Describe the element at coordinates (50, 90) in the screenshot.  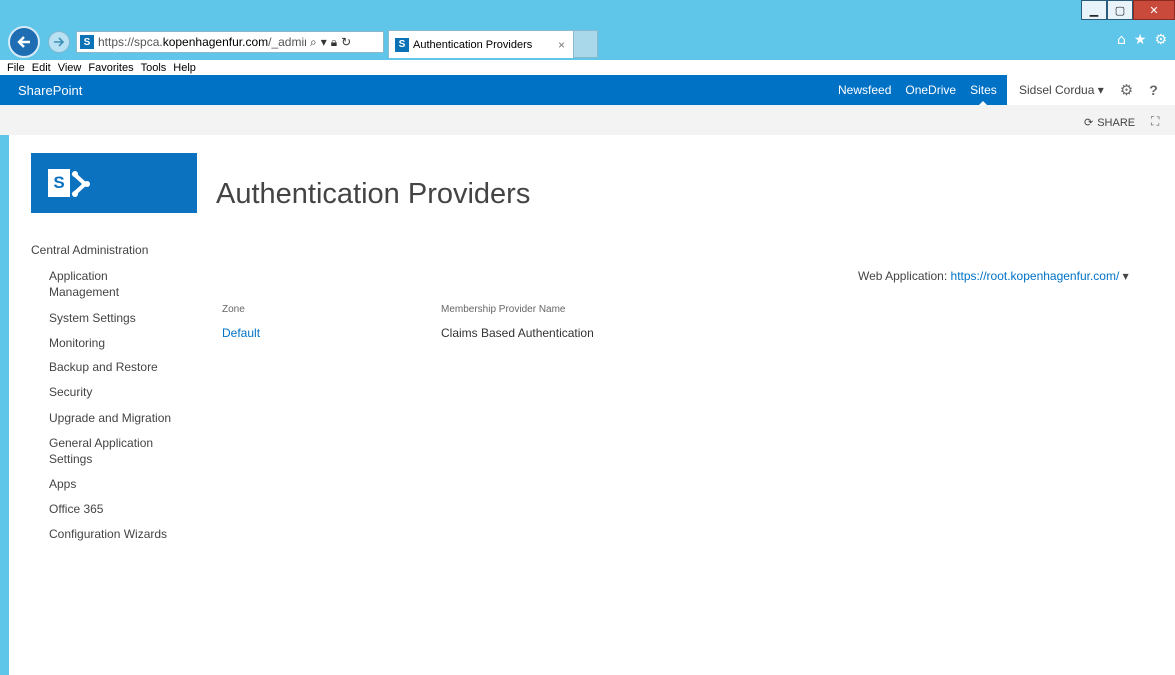
I see `sharepoint-brand: SharePoint` at that location.